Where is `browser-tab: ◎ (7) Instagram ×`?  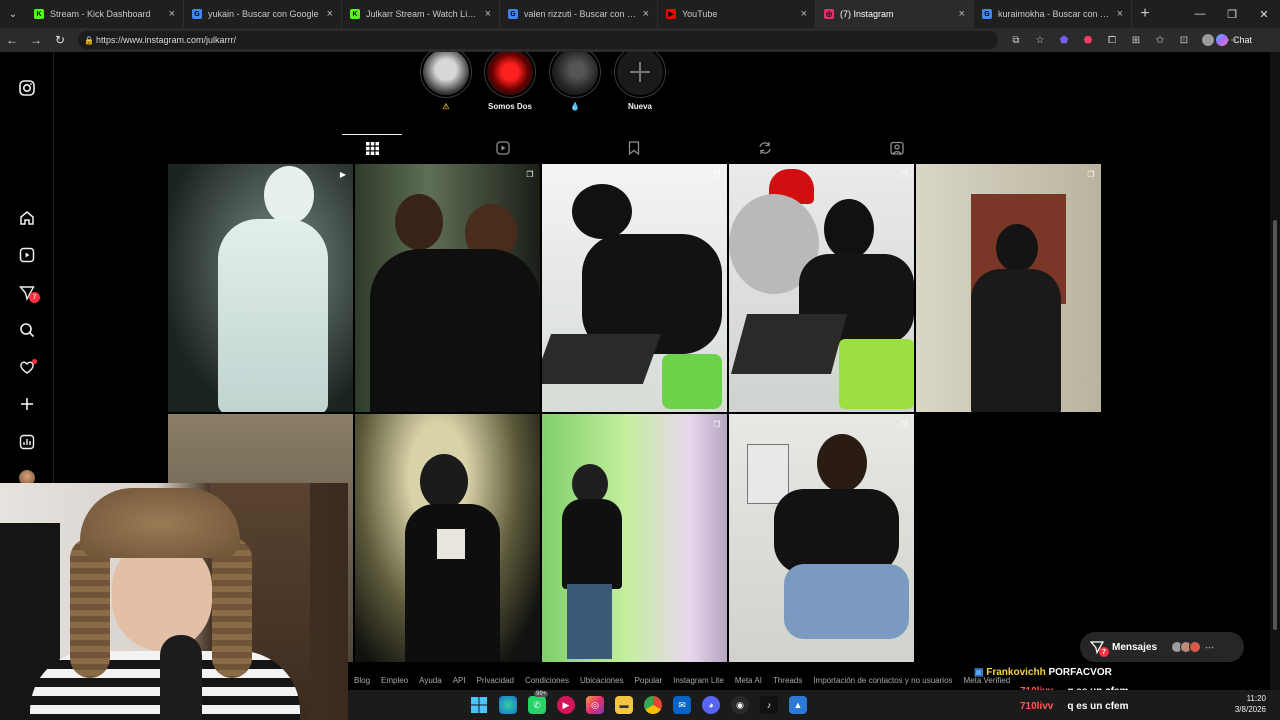 browser-tab: ◎ (7) Instagram × is located at coordinates (895, 14).